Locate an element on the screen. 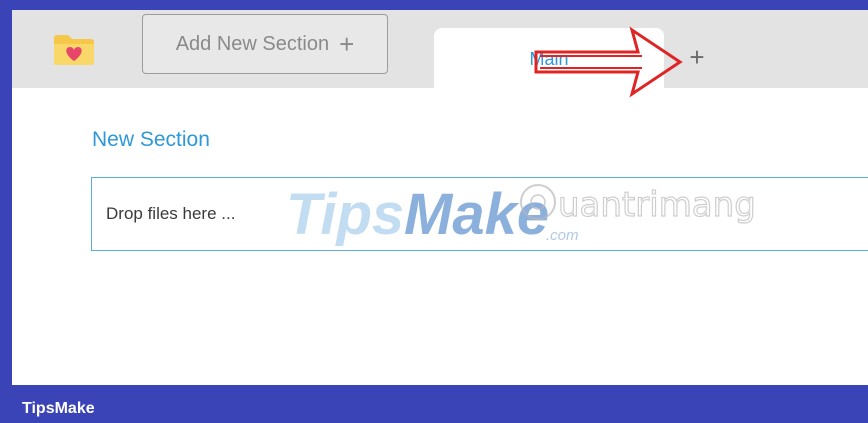 This screenshot has width=868, height=423. tab-main-label: Main is located at coordinates (549, 58).